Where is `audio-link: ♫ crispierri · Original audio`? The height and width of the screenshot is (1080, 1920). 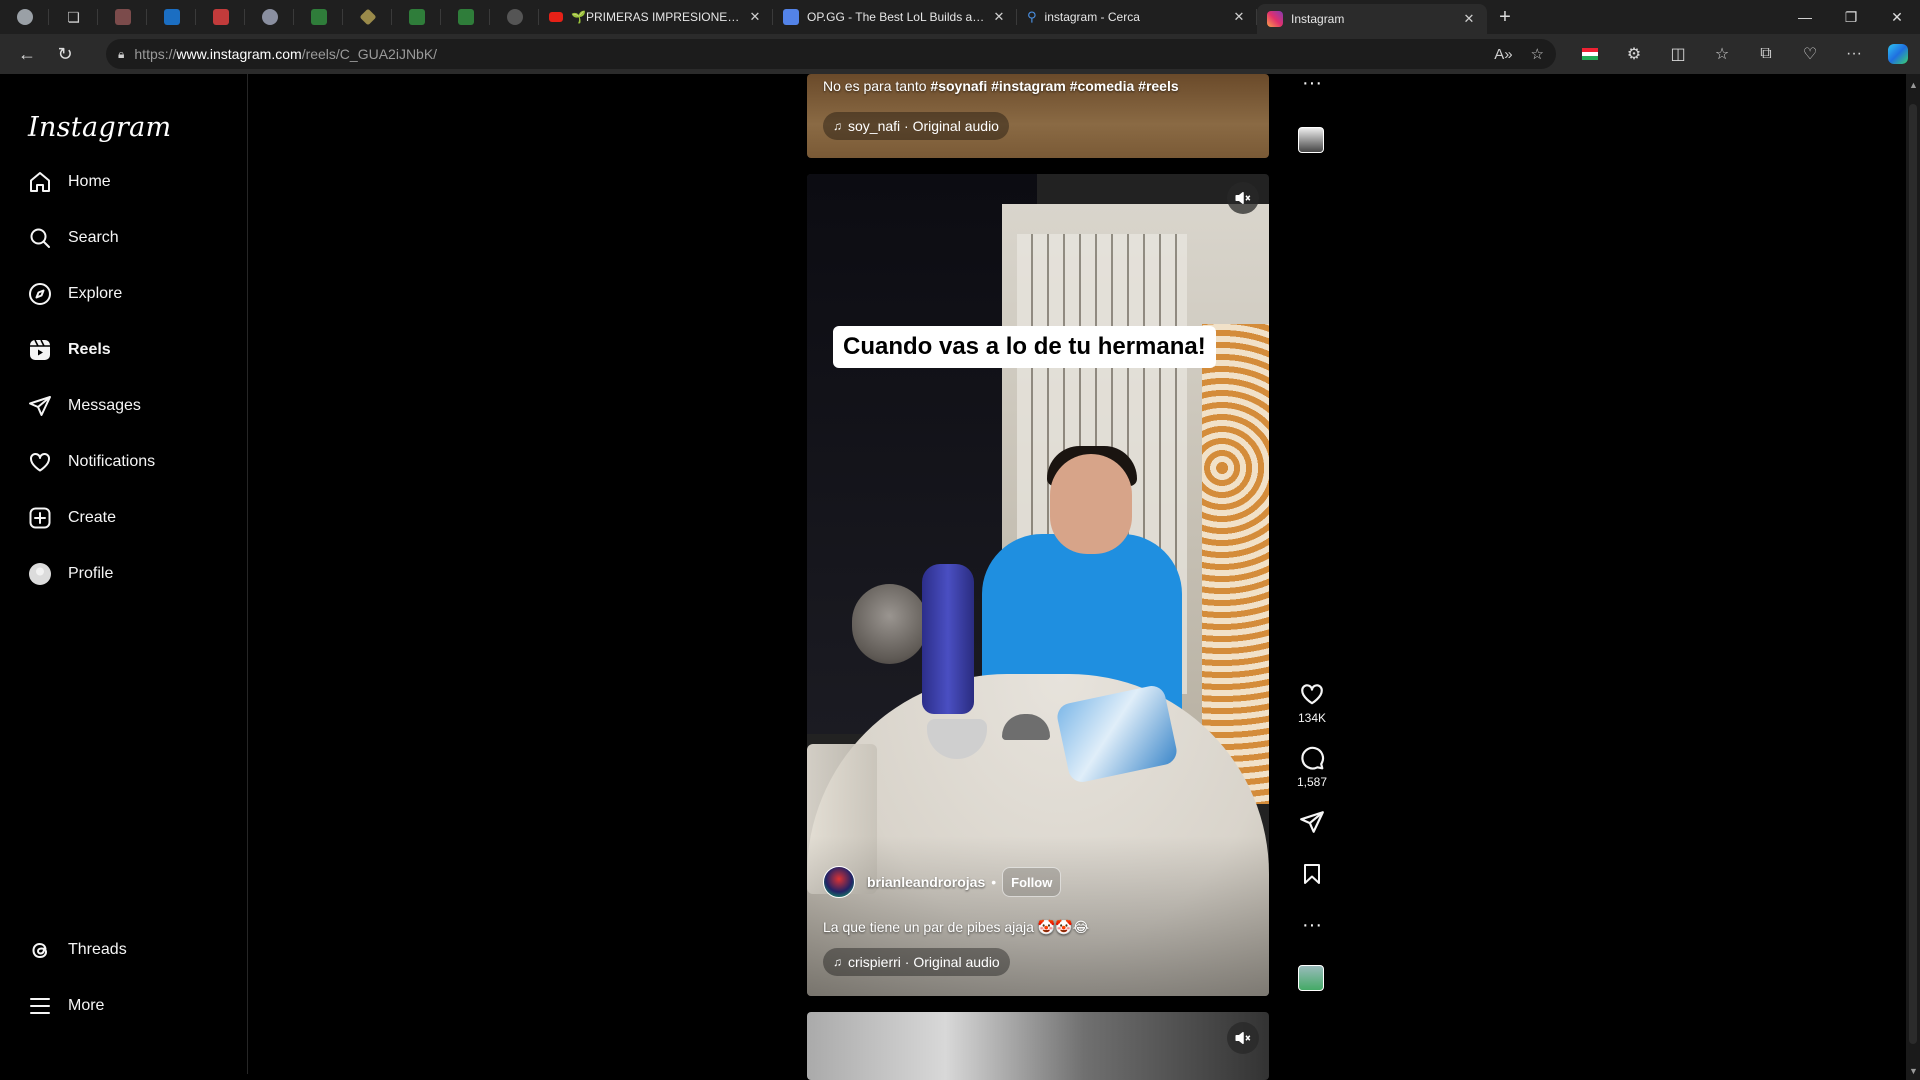
audio-link: ♫ crispierri · Original audio is located at coordinates (916, 962).